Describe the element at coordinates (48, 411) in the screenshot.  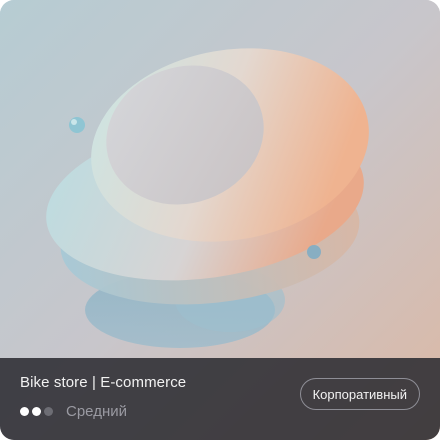
I see `difficulty-dot-empty` at that location.